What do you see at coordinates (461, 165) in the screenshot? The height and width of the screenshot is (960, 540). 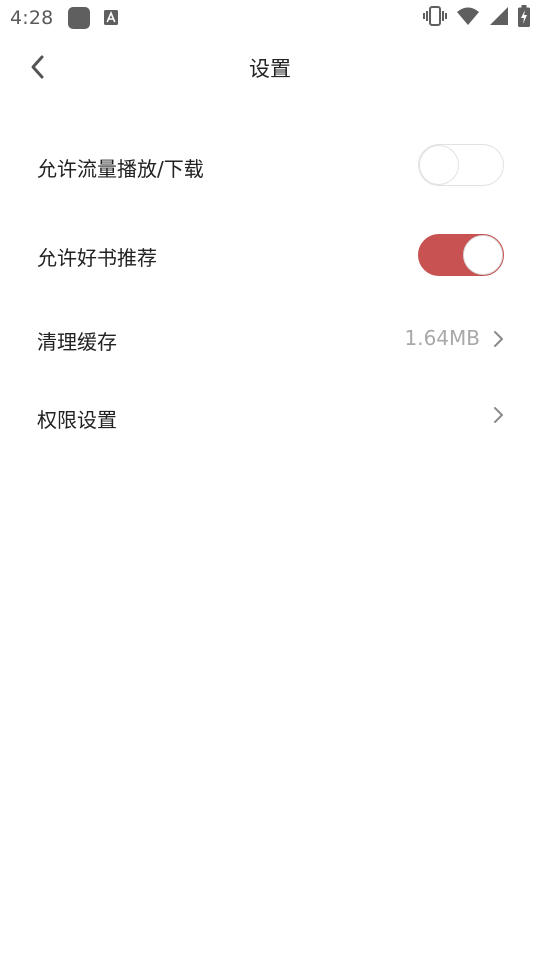 I see `mobile-data-toggle` at bounding box center [461, 165].